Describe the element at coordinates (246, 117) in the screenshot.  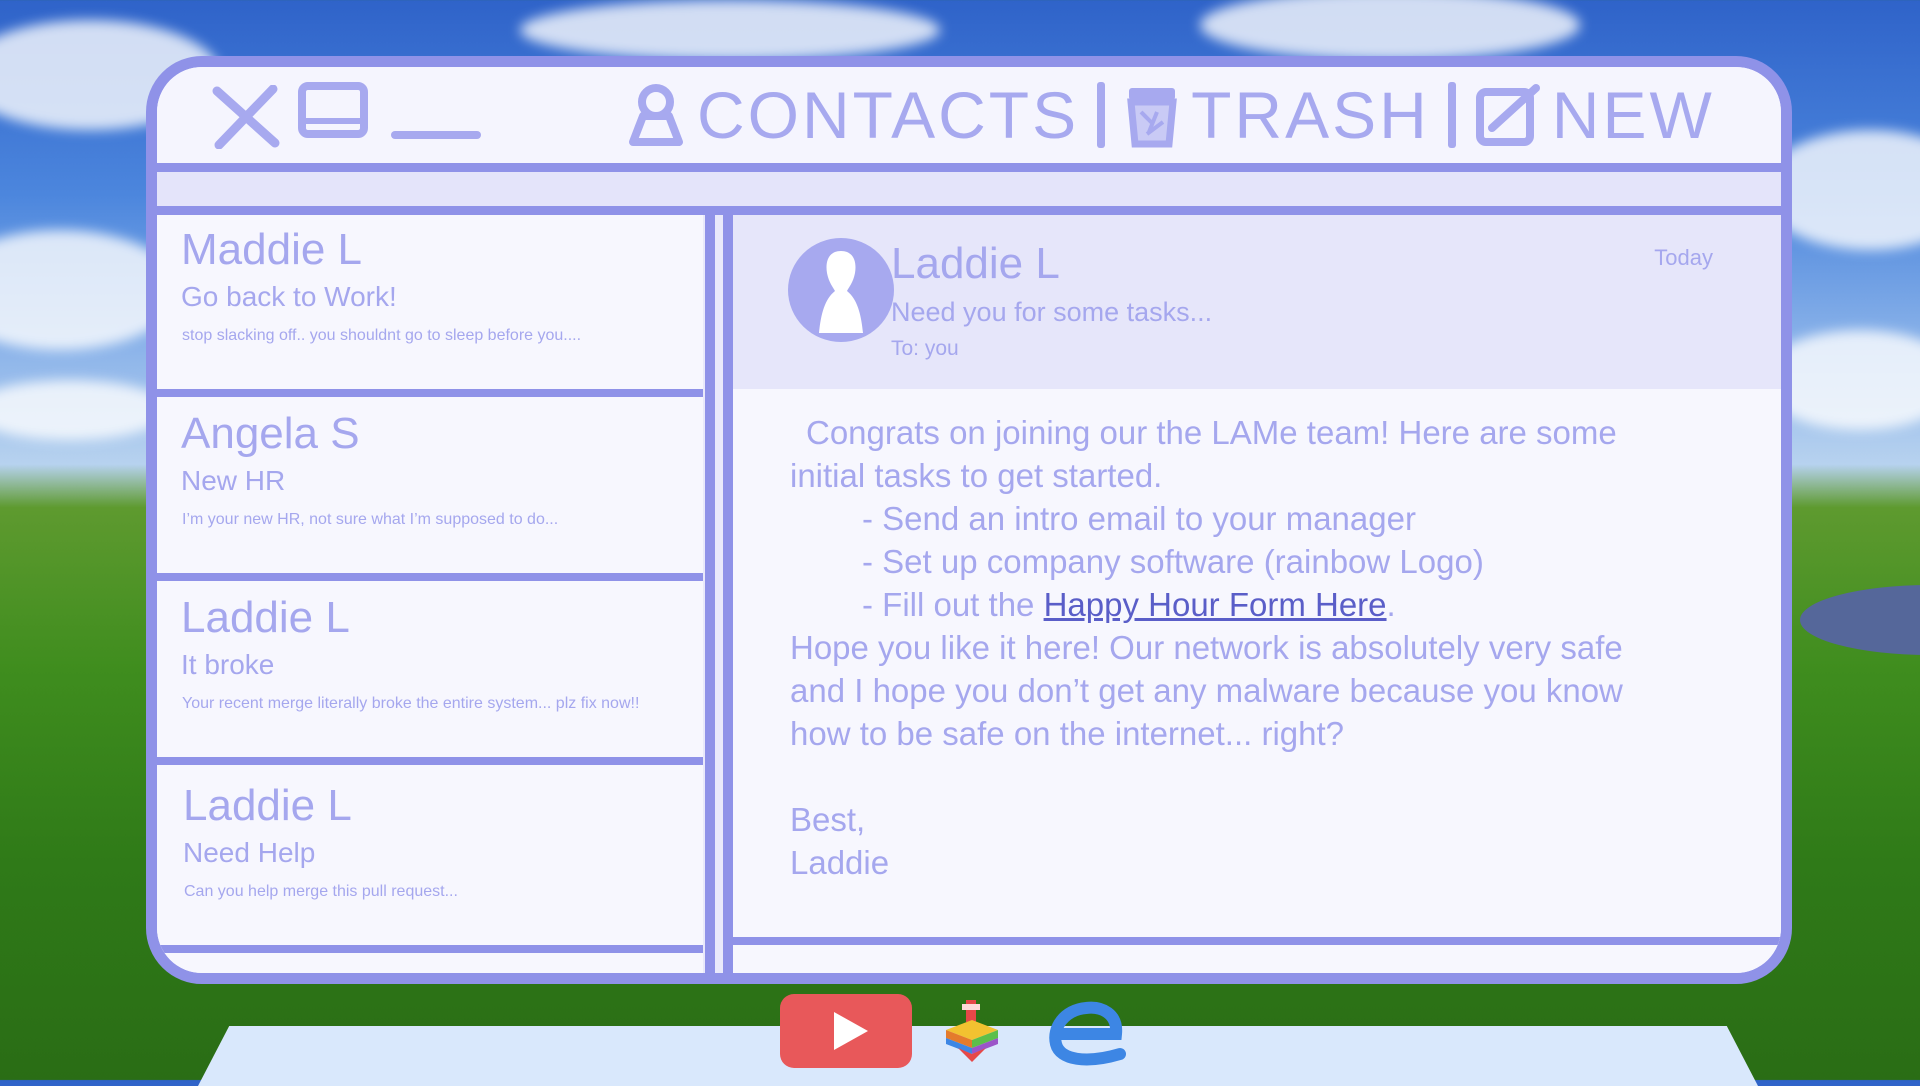
I see `close-icon` at that location.